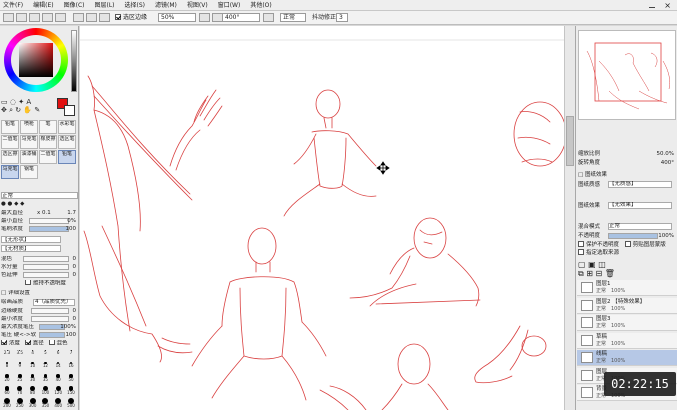 The height and width of the screenshot is (410, 677). What do you see at coordinates (7, 379) in the screenshot?
I see `brush-size-cell: 20` at bounding box center [7, 379].